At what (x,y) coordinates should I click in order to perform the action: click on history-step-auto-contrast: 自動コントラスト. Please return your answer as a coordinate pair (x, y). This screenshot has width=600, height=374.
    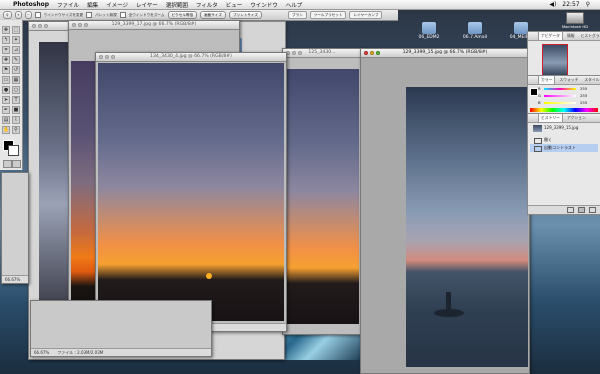
    Looking at the image, I should click on (564, 148).